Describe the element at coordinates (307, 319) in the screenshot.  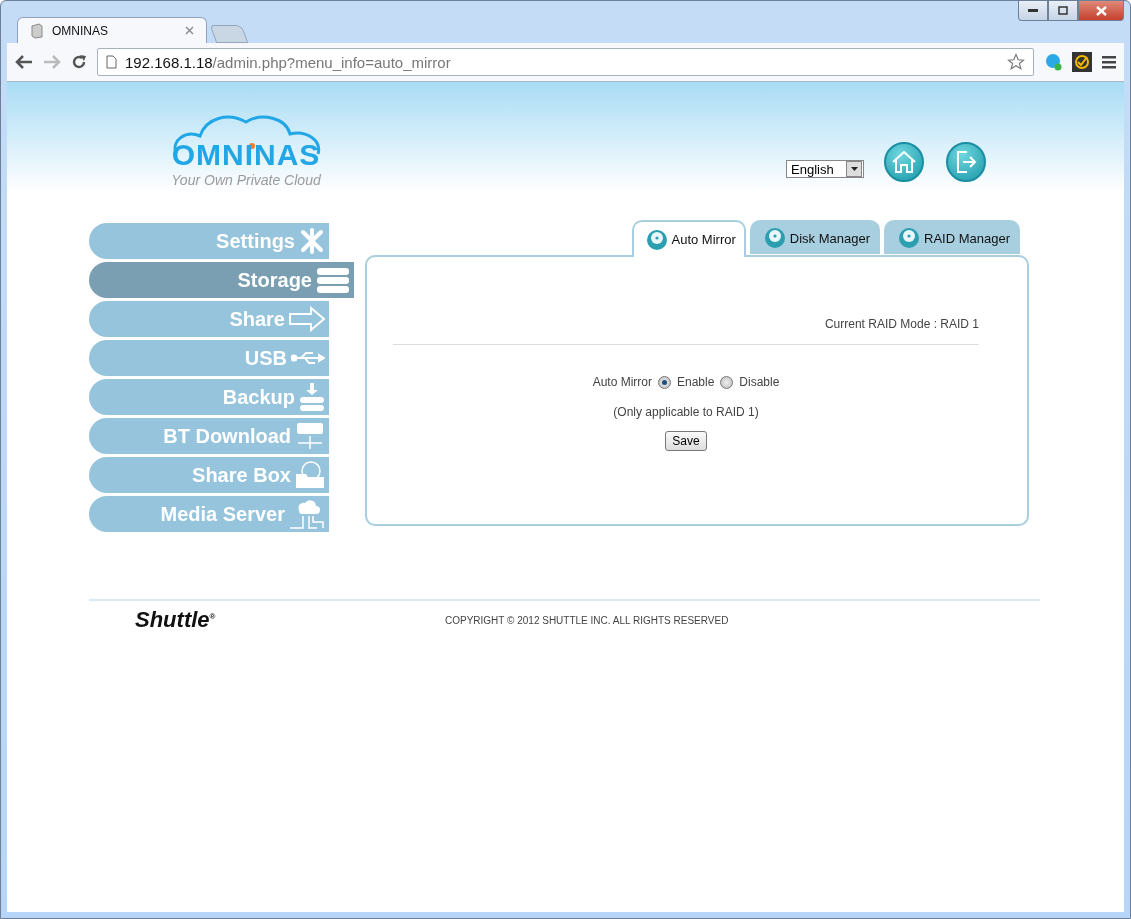
I see `arrow-icon` at that location.